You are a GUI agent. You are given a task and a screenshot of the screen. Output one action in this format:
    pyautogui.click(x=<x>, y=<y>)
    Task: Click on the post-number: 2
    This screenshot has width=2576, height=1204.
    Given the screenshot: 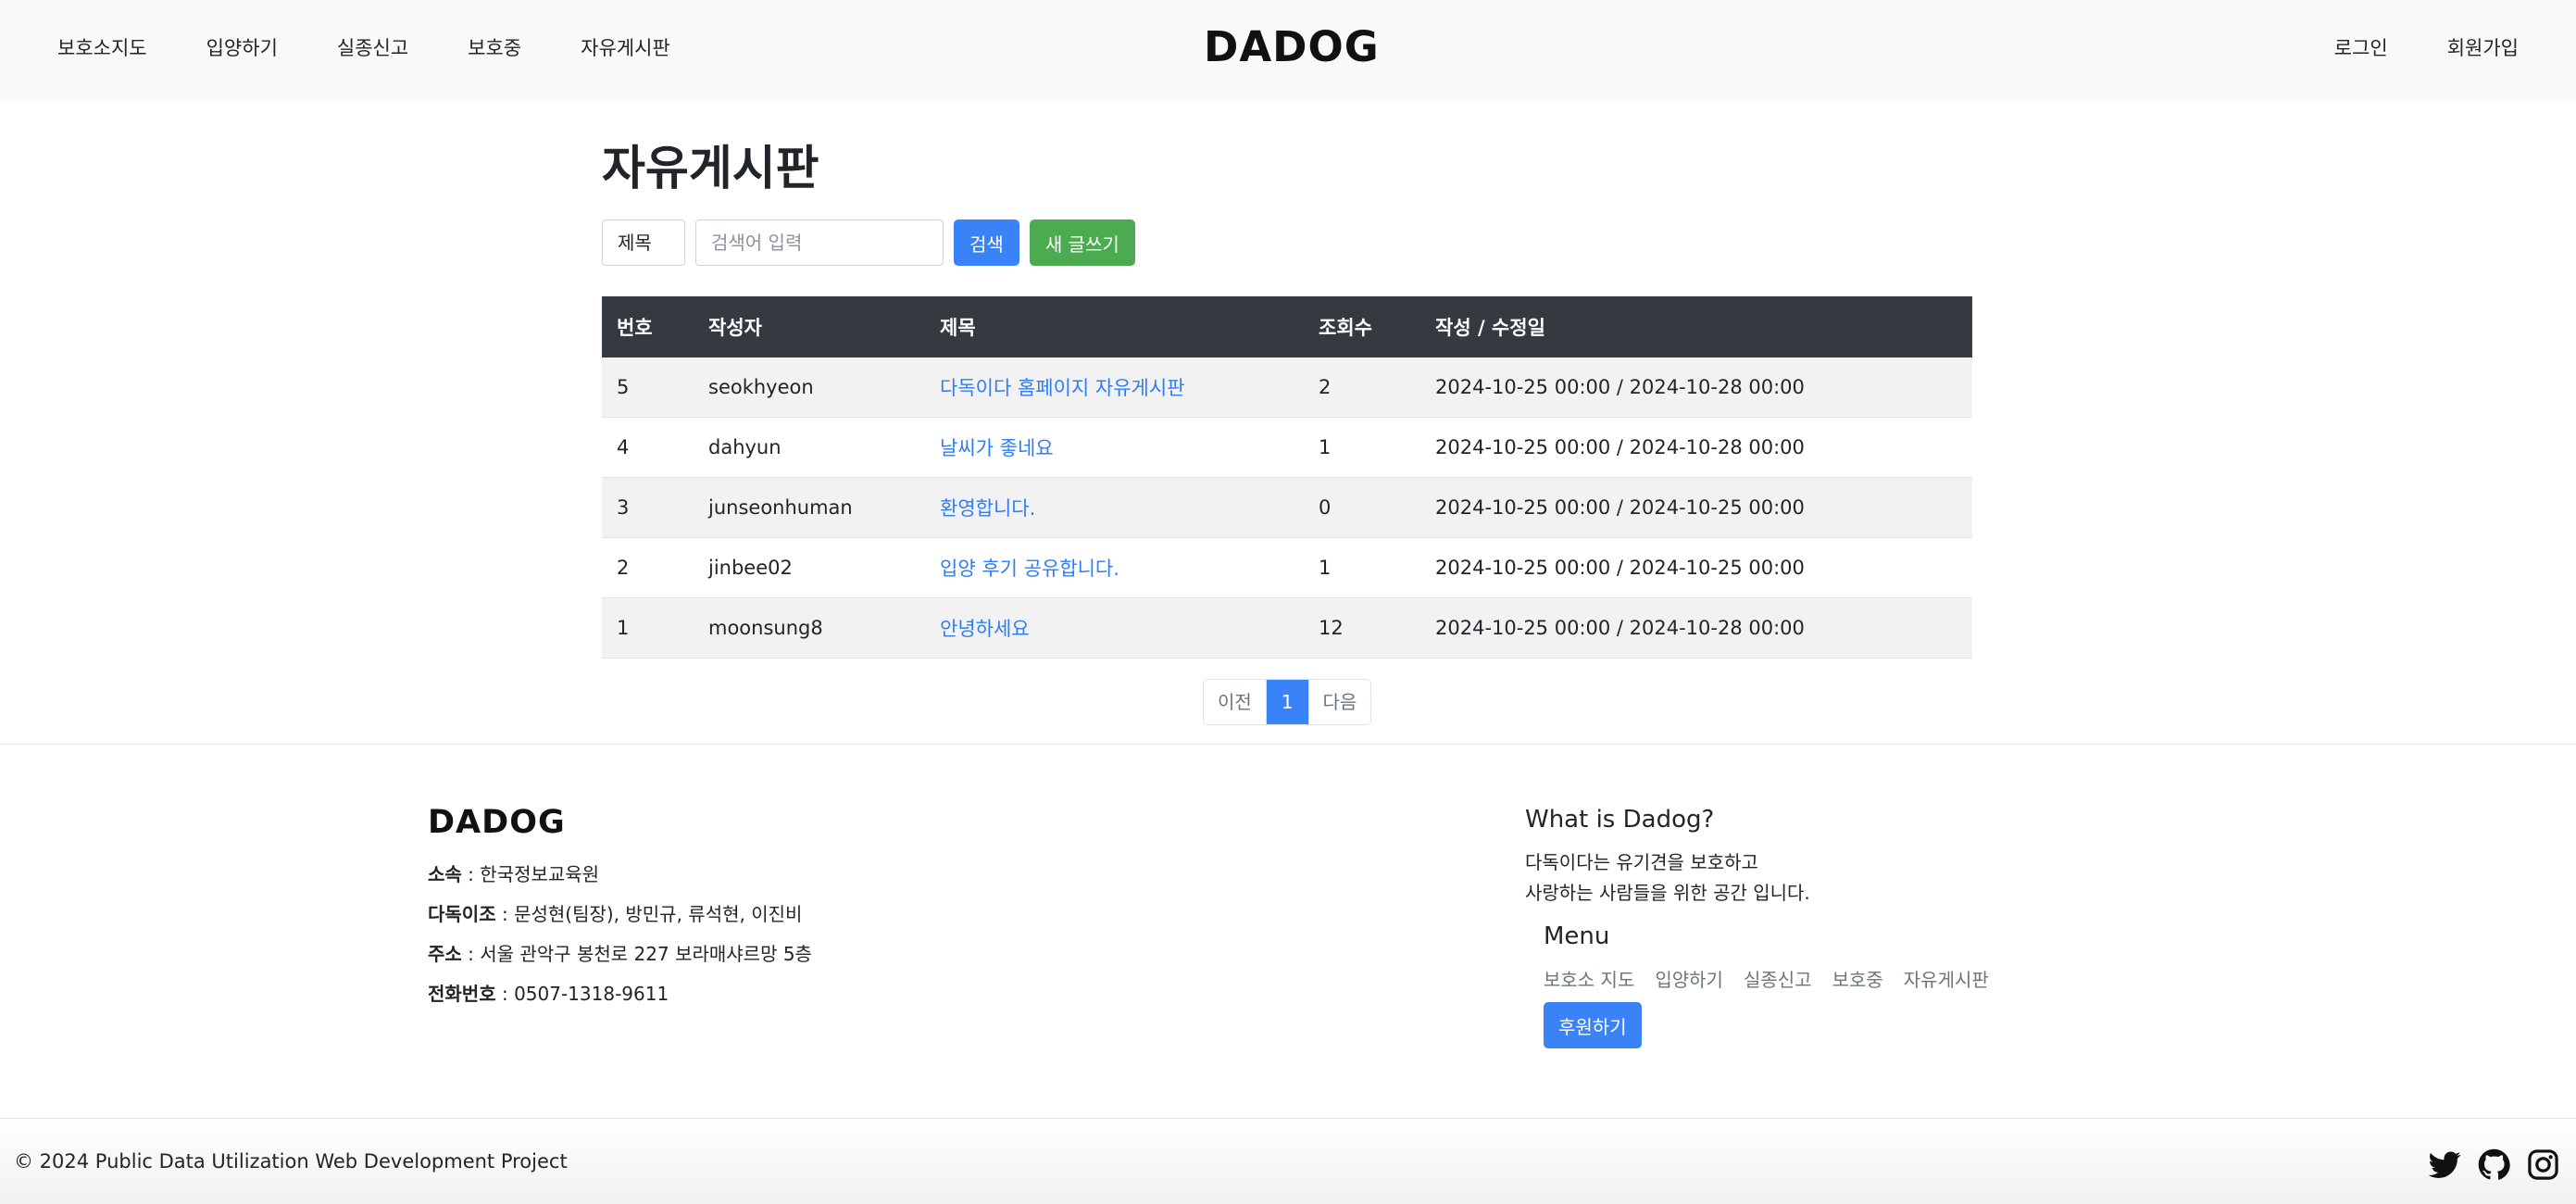 What is the action you would take?
    pyautogui.click(x=648, y=567)
    